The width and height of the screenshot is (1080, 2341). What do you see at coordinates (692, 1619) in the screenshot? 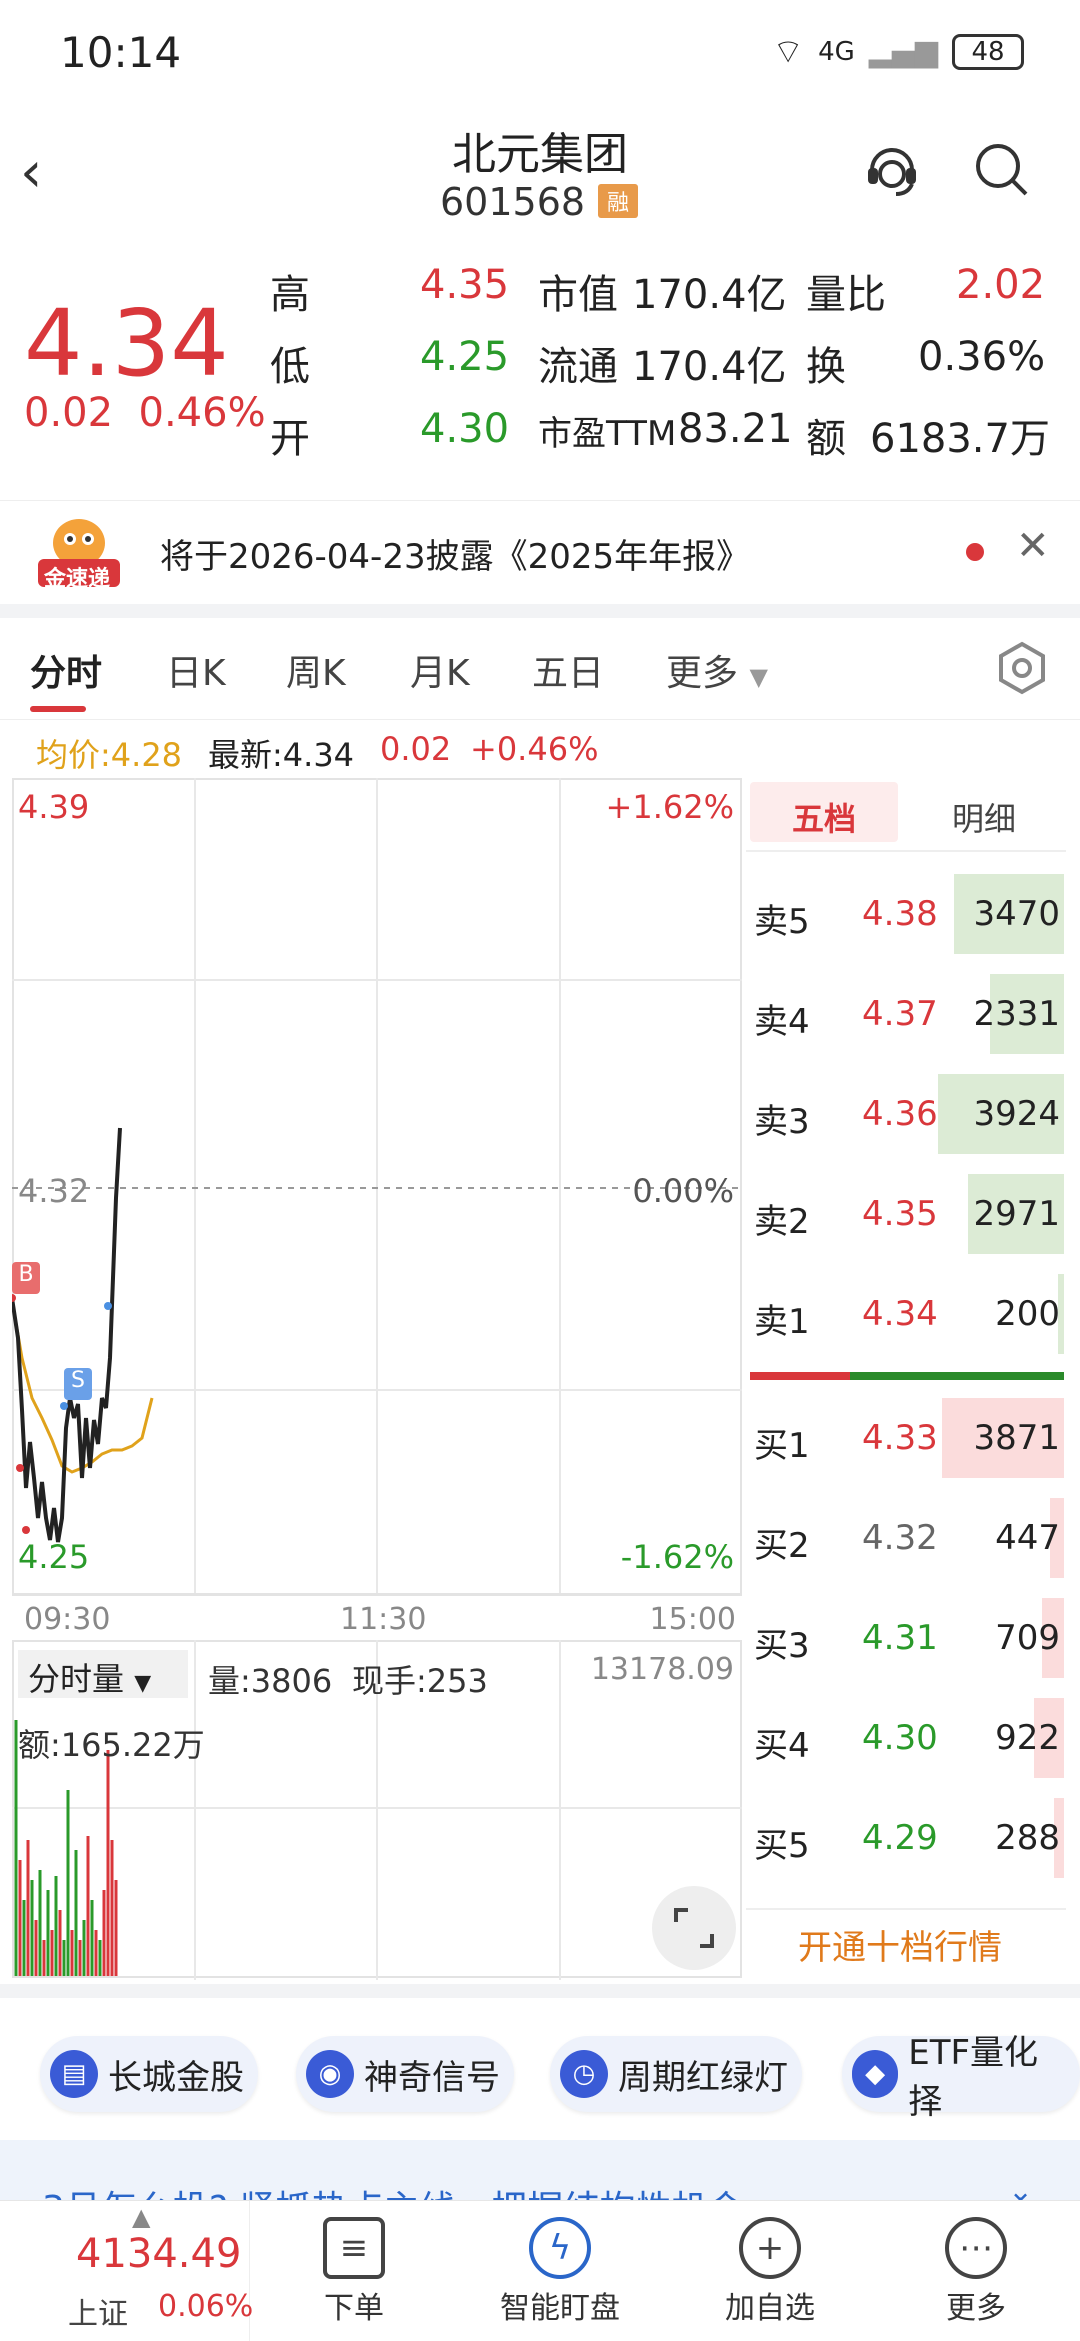
I see `time-label-close: 15:00` at bounding box center [692, 1619].